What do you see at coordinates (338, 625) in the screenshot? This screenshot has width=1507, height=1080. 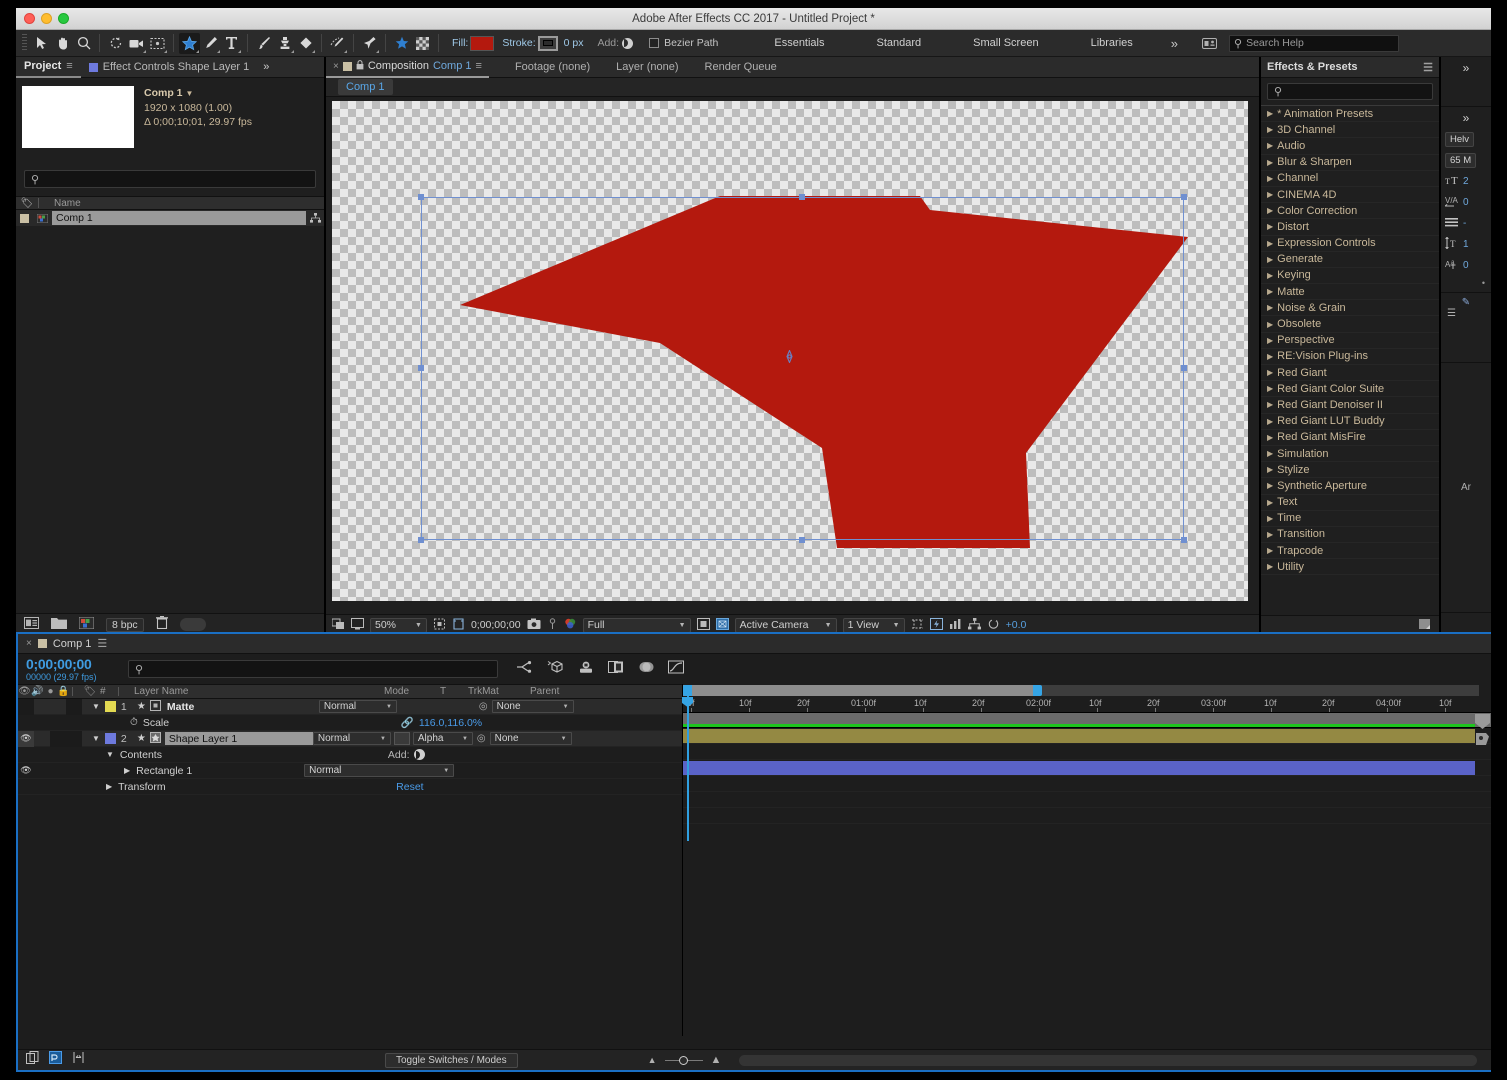 I see `always-preview-icon` at bounding box center [338, 625].